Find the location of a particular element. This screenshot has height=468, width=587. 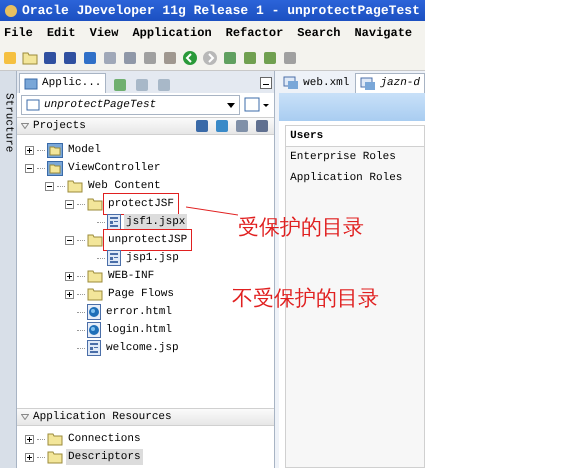

tree-item: Connections is located at coordinates (104, 439).